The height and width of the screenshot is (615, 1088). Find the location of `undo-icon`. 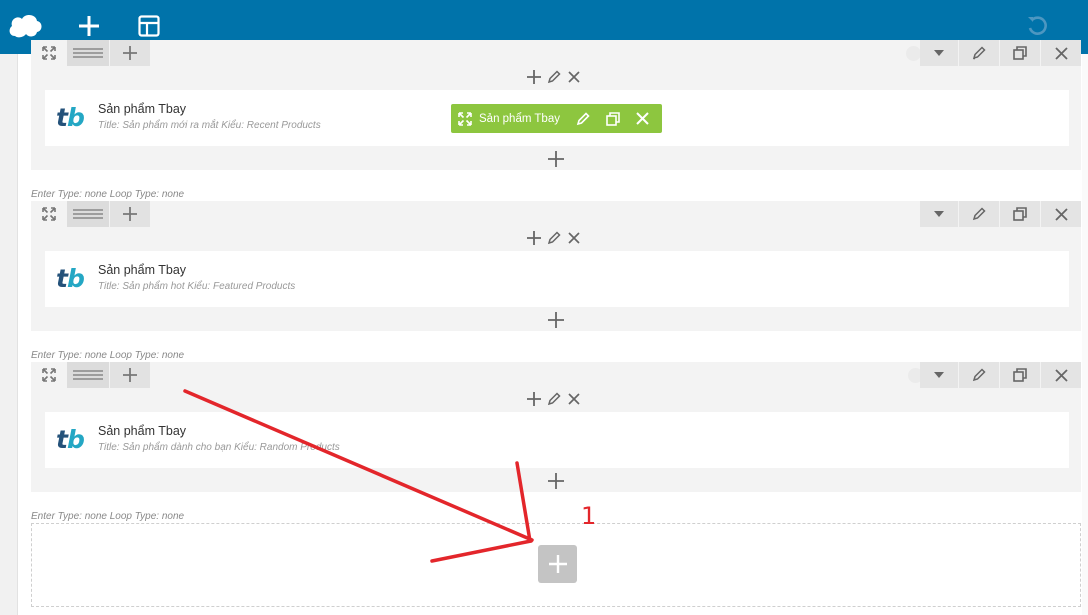

undo-icon is located at coordinates (1037, 26).